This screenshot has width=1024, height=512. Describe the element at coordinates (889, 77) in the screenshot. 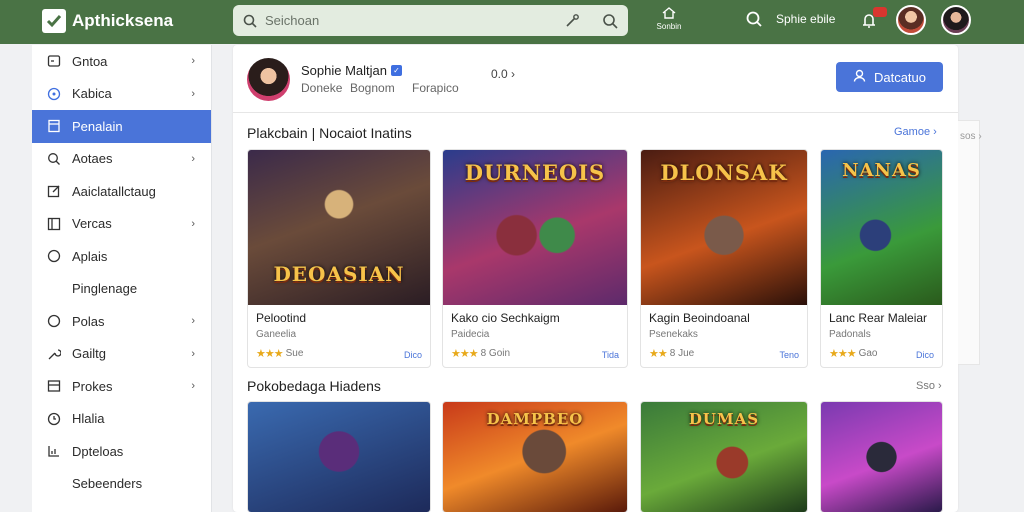

I see `profile-action-button: Datcatuo` at that location.